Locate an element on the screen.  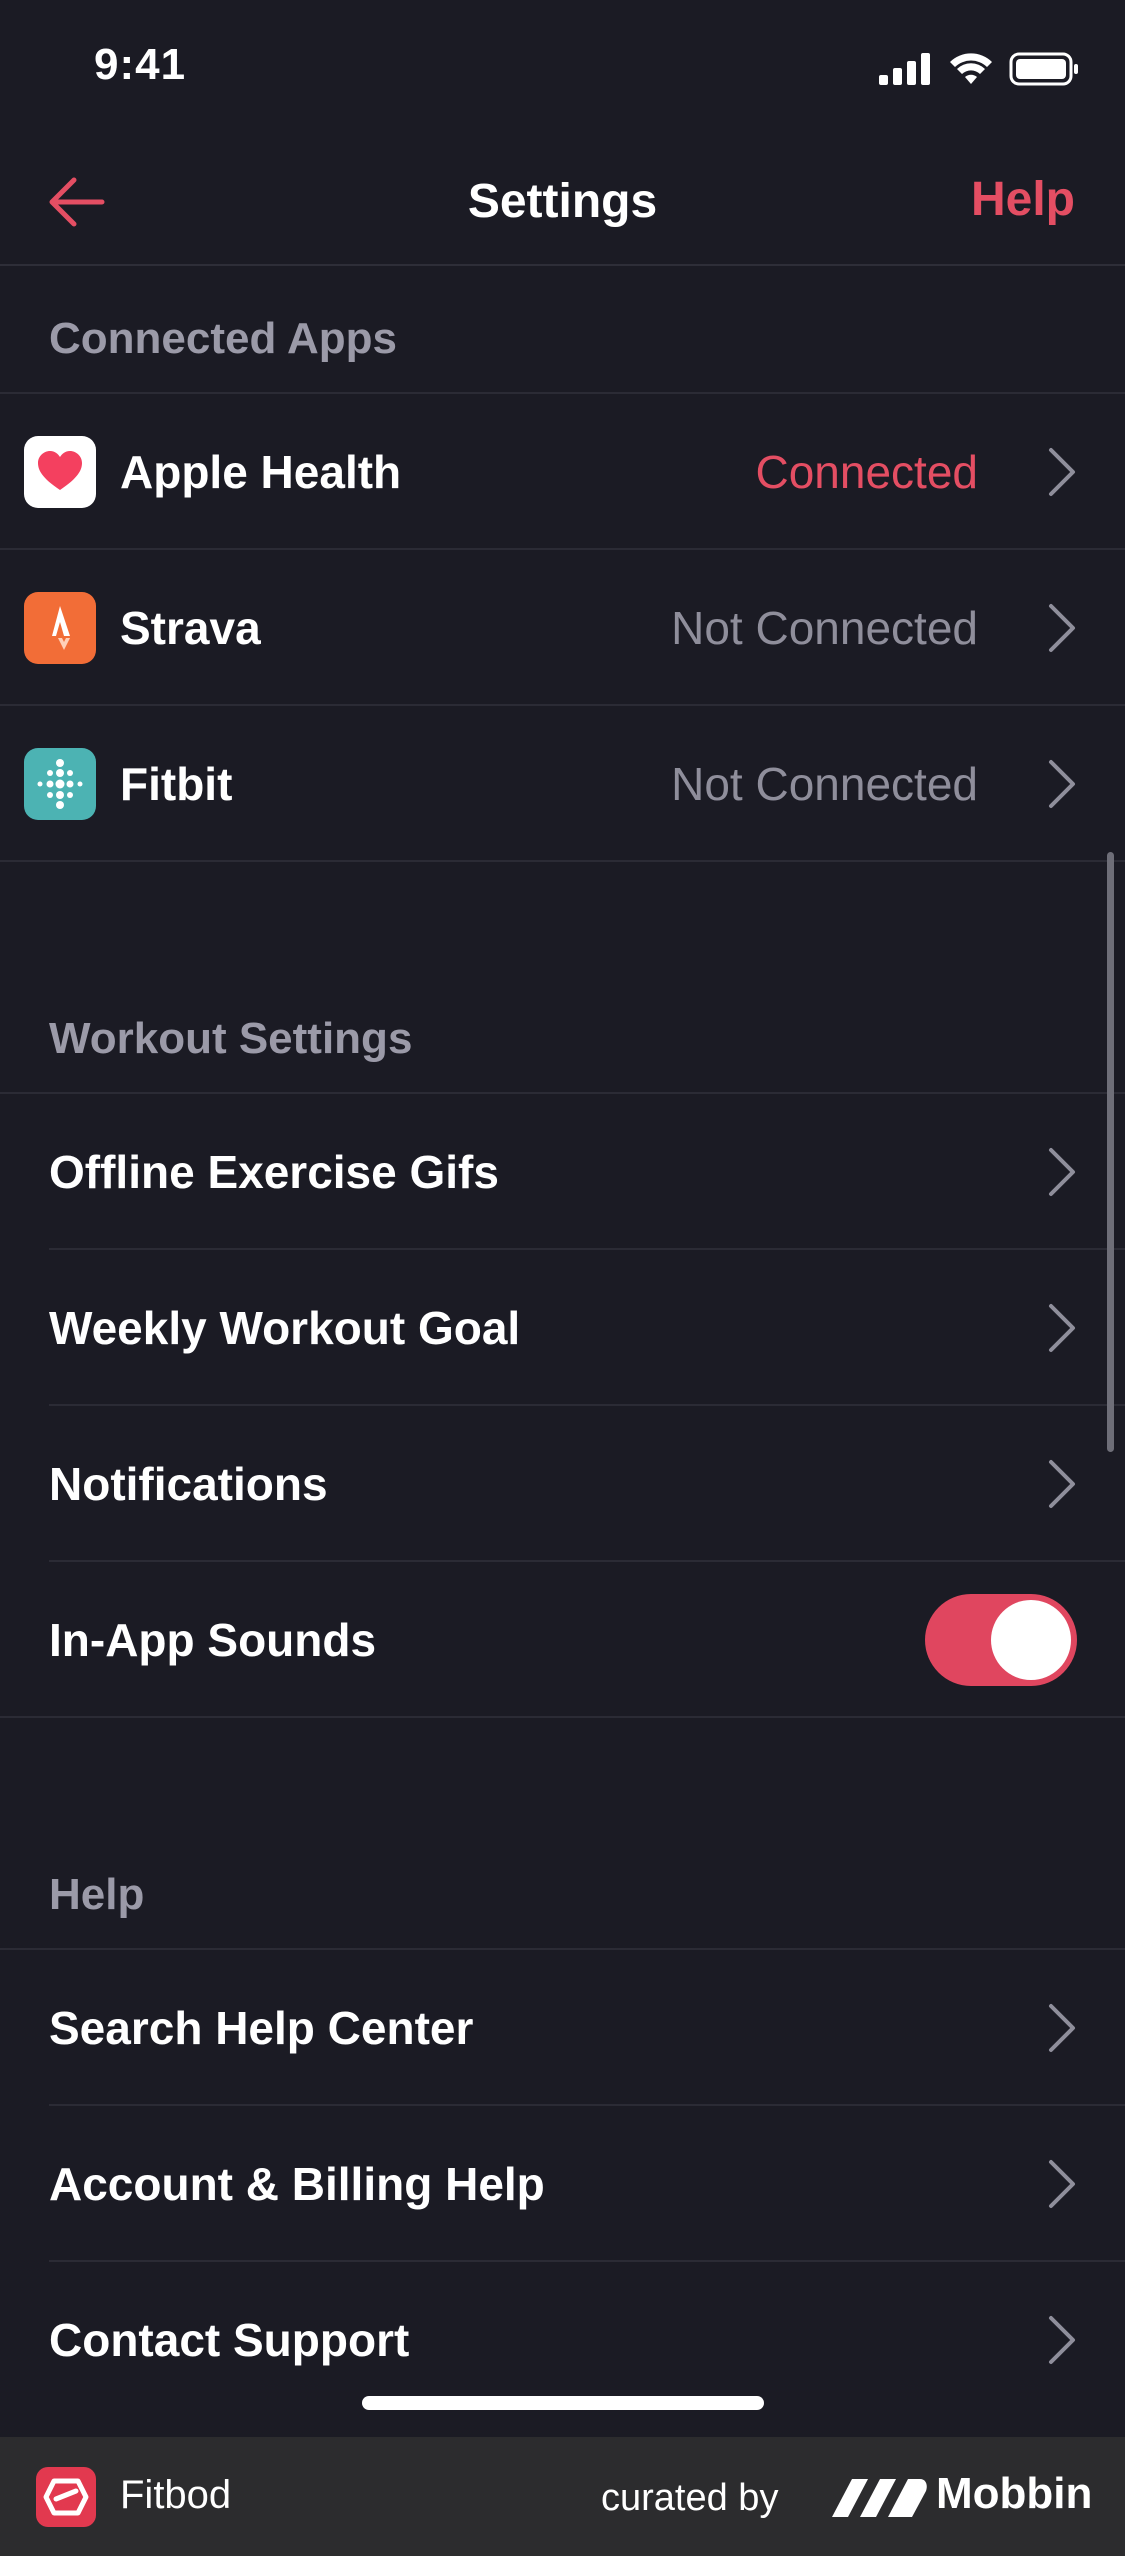
row-label: Contact Support is located at coordinates (229, 2339).